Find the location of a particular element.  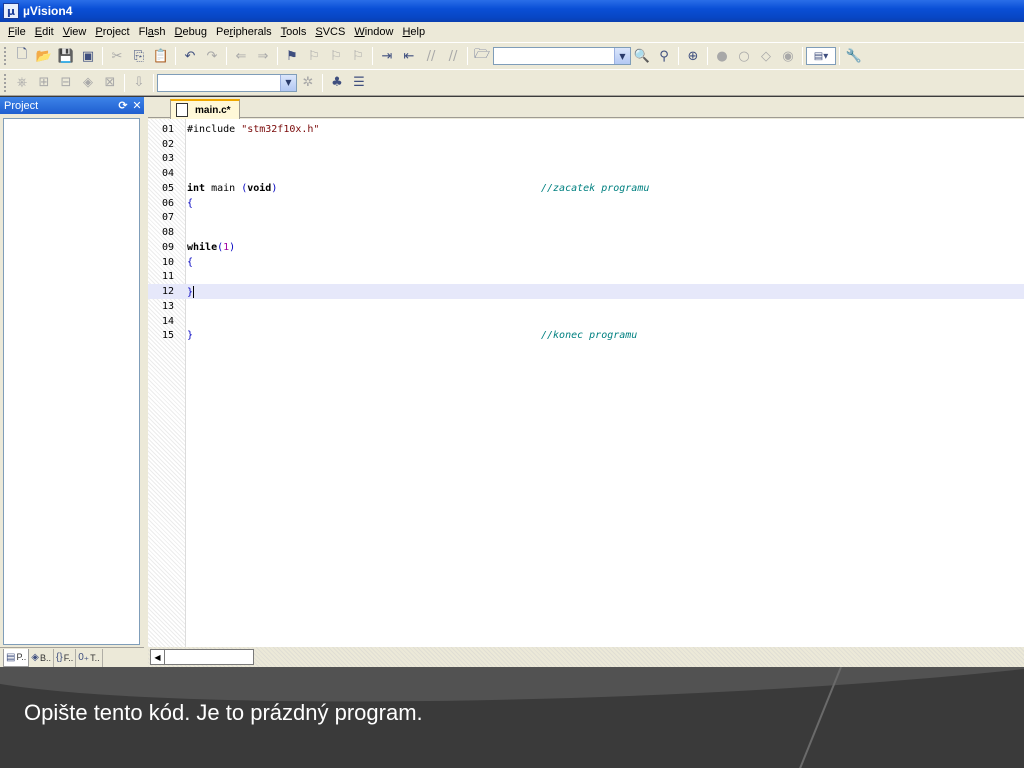

unindent-icon: ⇤ is located at coordinates (409, 56).